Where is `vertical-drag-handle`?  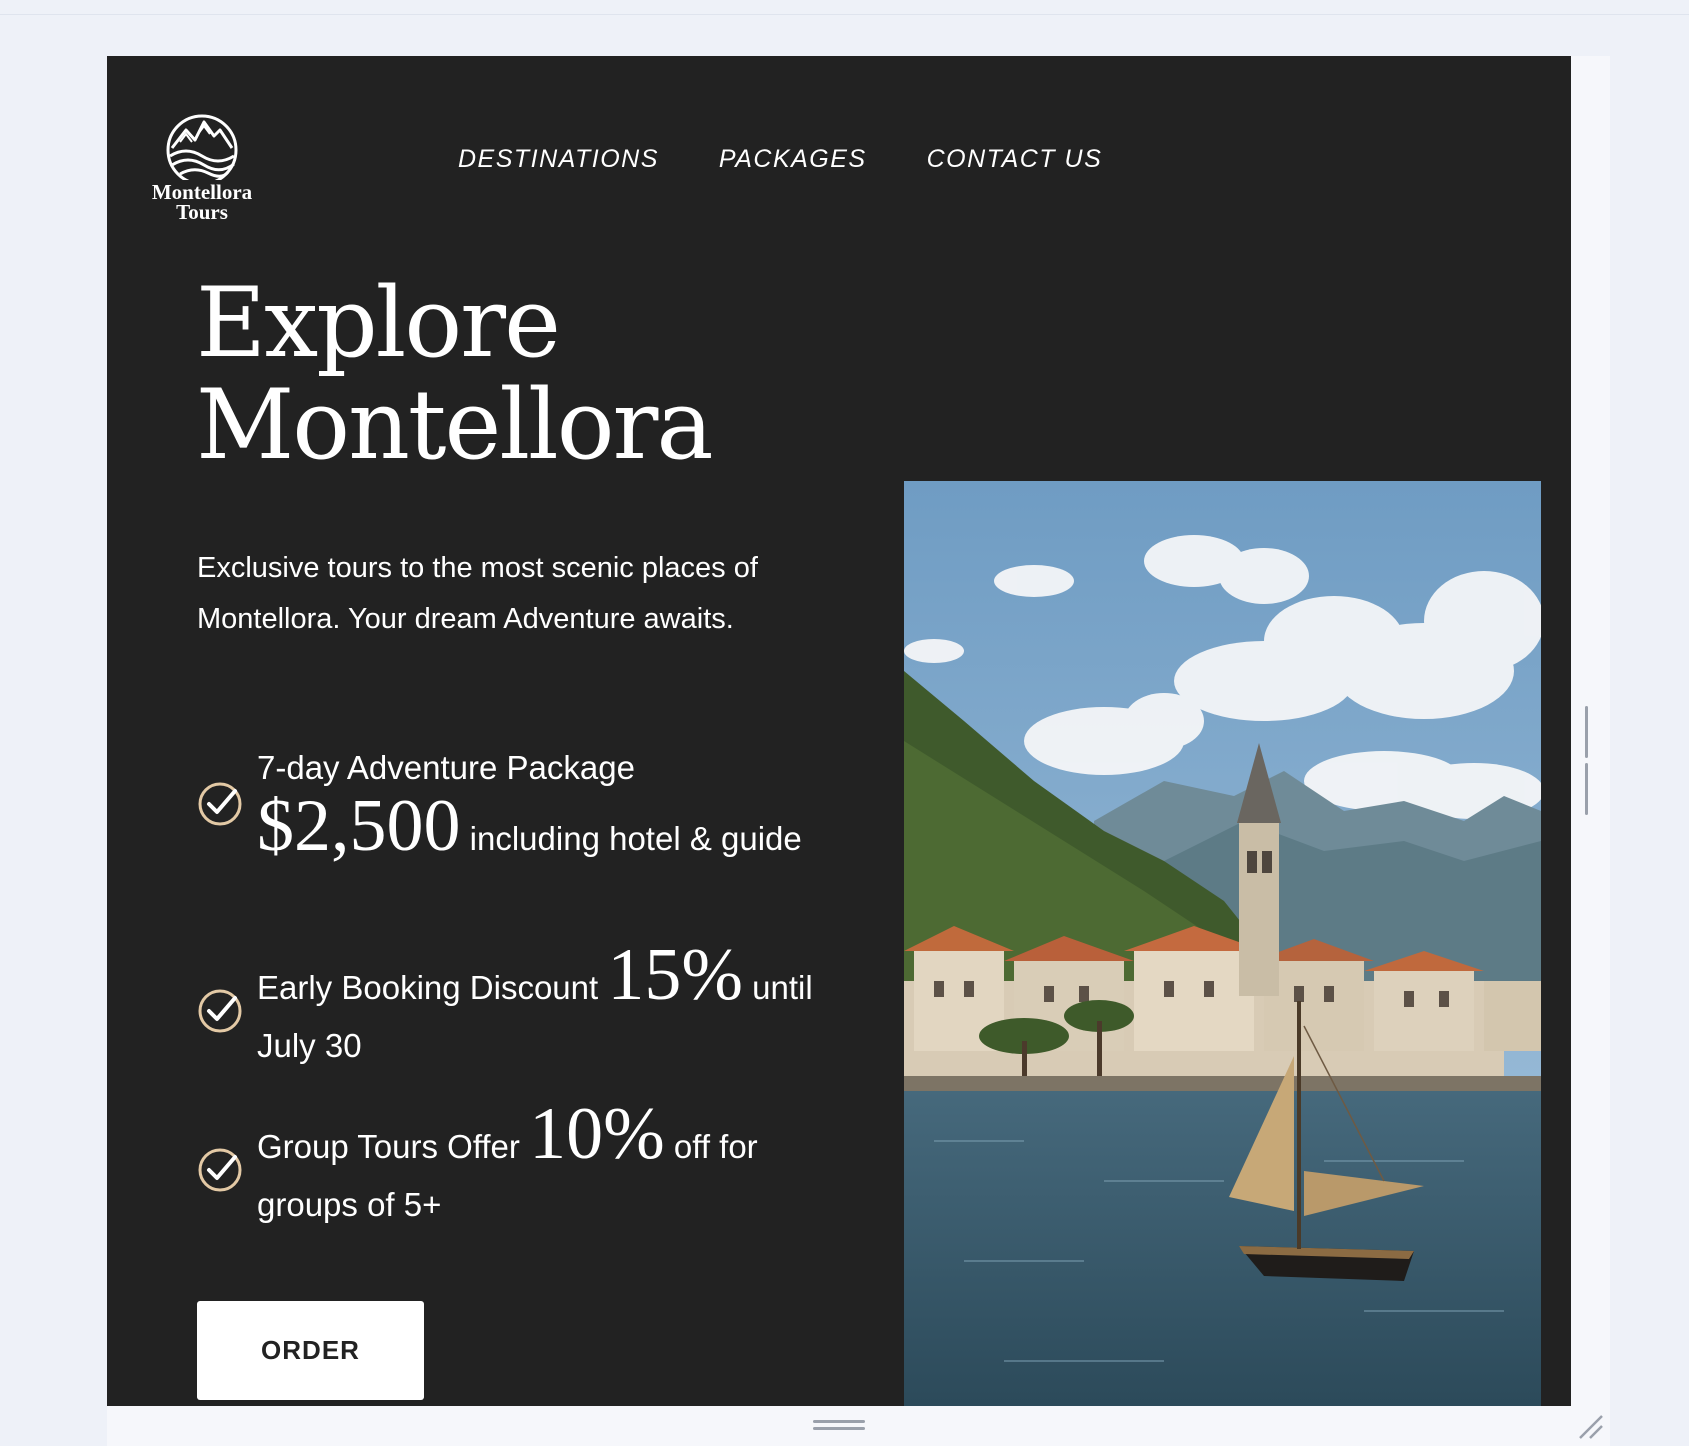
vertical-drag-handle is located at coordinates (1591, 760).